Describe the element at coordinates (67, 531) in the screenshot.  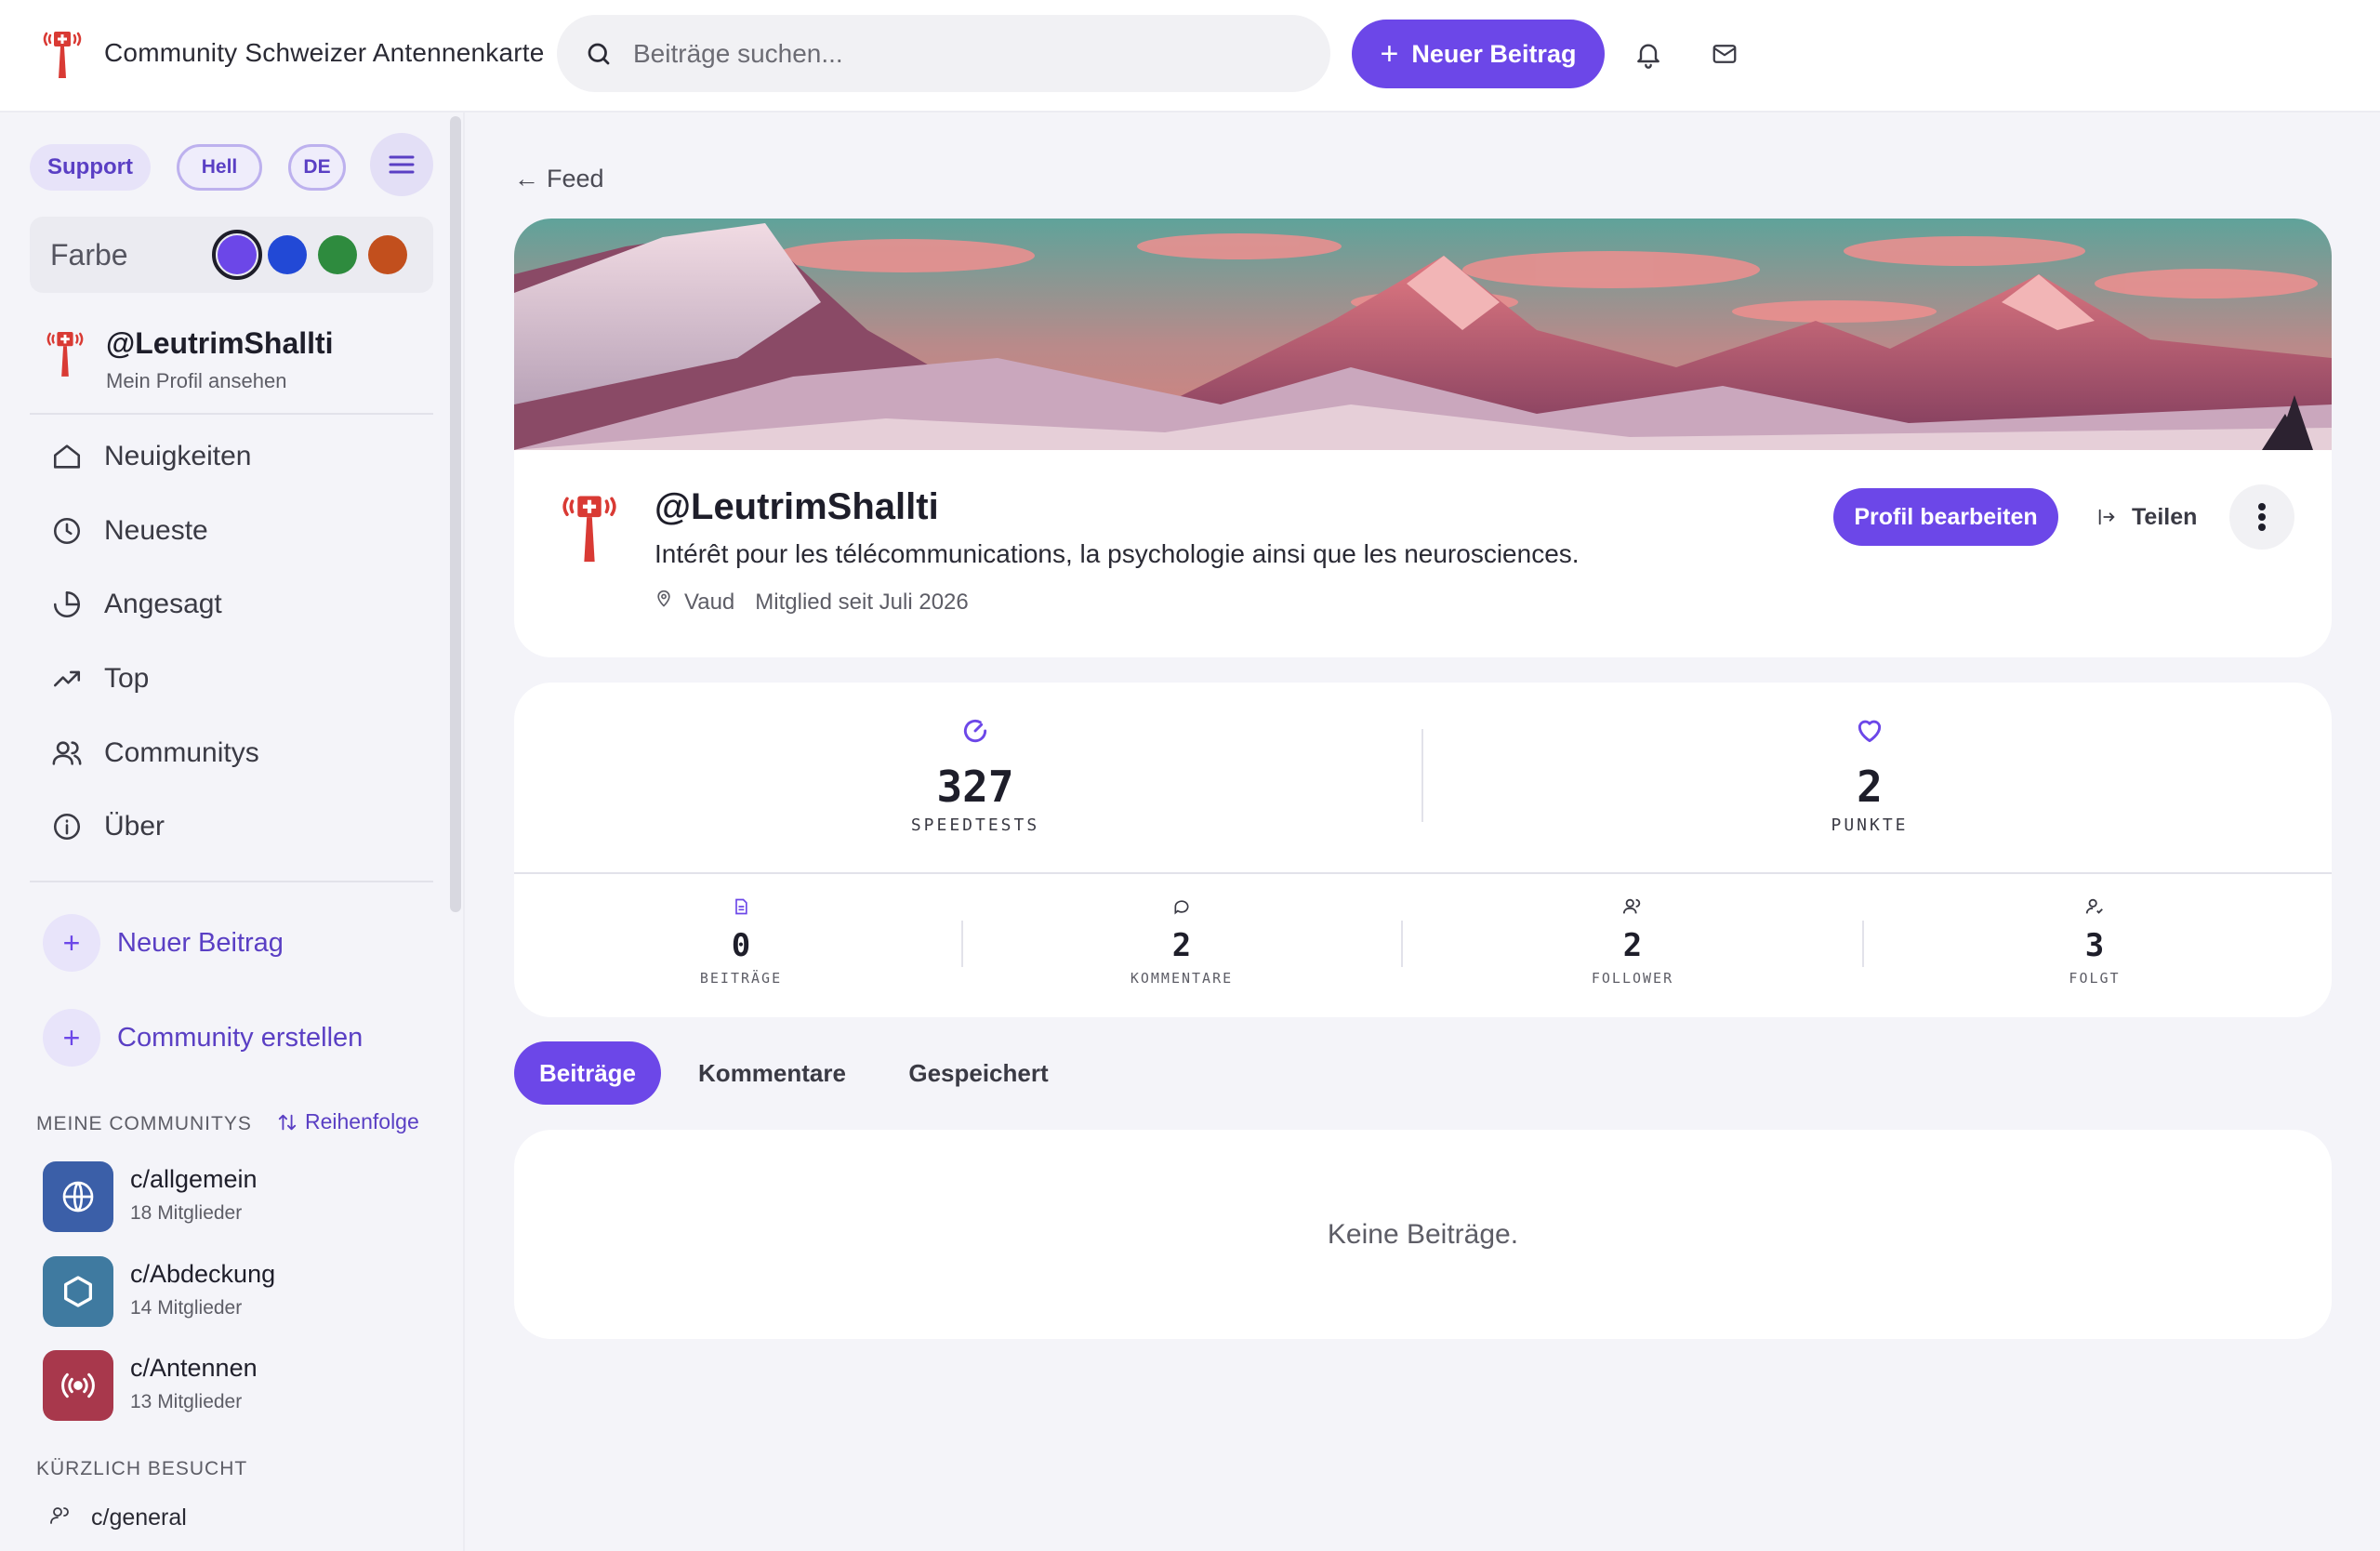
I see `clock-icon` at that location.